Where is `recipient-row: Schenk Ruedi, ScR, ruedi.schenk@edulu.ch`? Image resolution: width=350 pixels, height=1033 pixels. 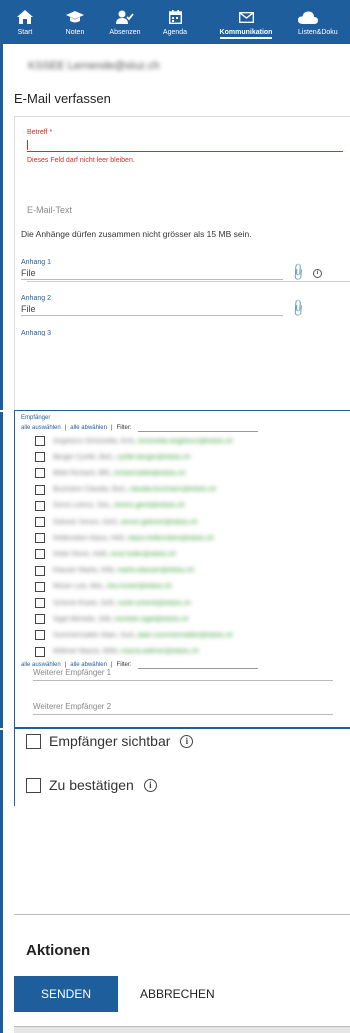
recipient-row: Schenk Ruedi, ScR, ruedi.schenk@edulu.ch is located at coordinates (113, 603).